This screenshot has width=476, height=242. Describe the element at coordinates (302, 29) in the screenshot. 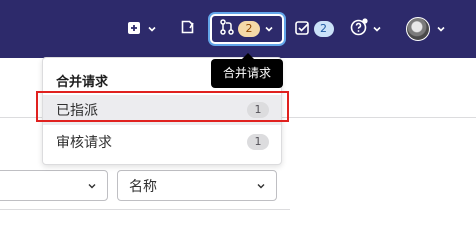

I see `issues-check-icon` at that location.